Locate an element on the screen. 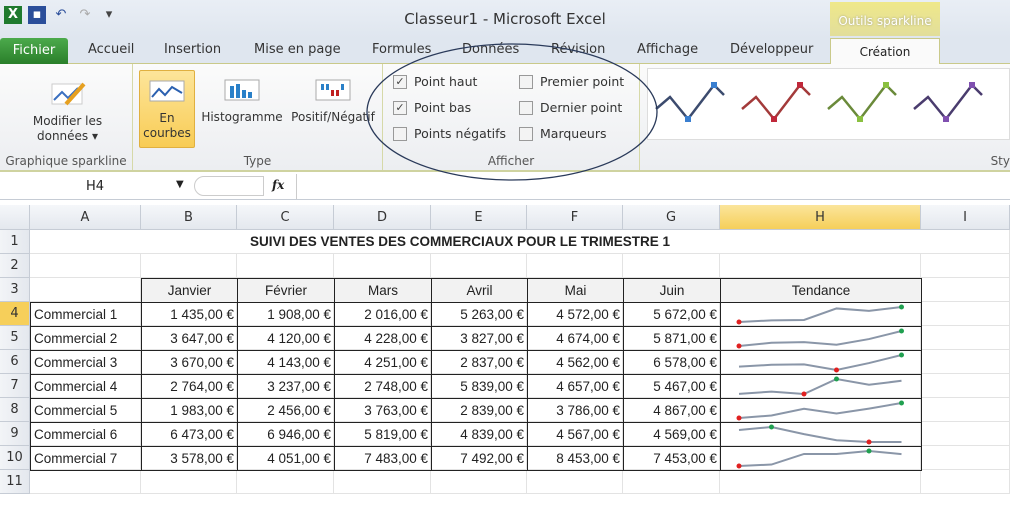 The image size is (1010, 506). checkbox-dernier-point: Dernier point is located at coordinates (570, 107).